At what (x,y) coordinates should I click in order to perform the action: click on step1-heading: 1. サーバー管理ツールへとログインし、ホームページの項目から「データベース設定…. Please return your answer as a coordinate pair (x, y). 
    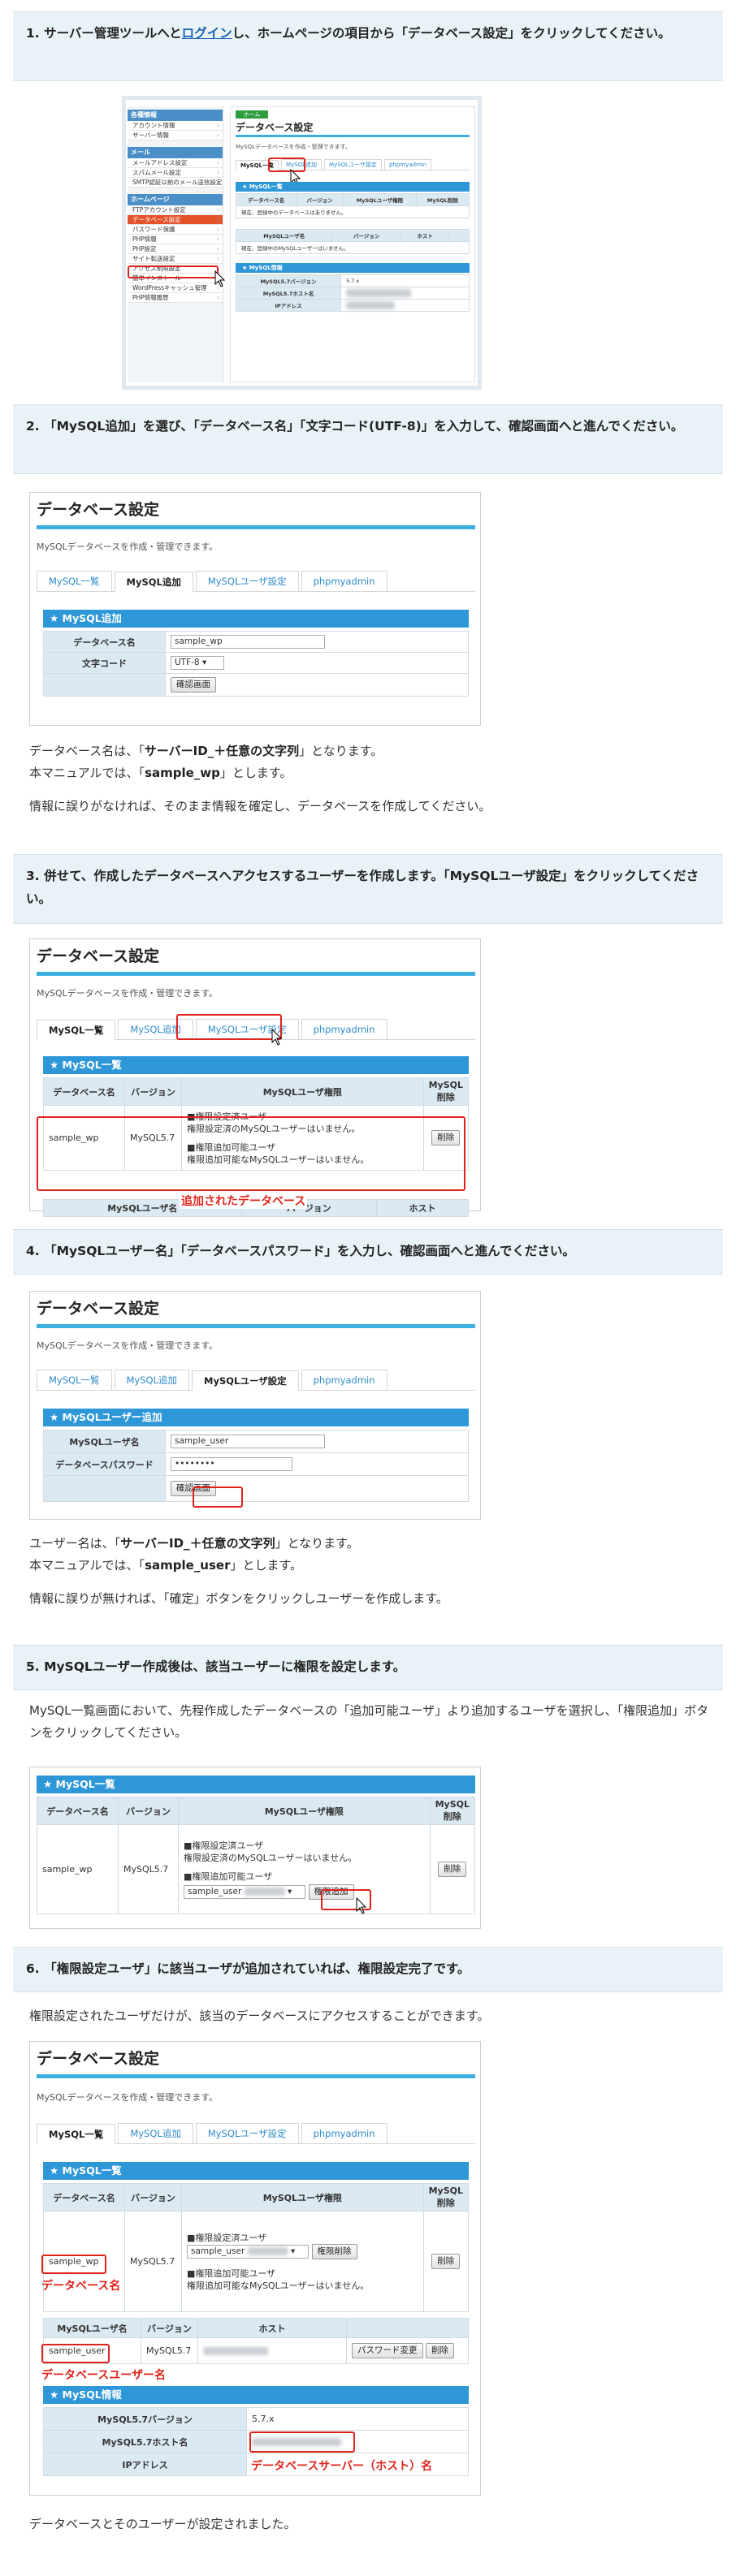
    Looking at the image, I should click on (368, 46).